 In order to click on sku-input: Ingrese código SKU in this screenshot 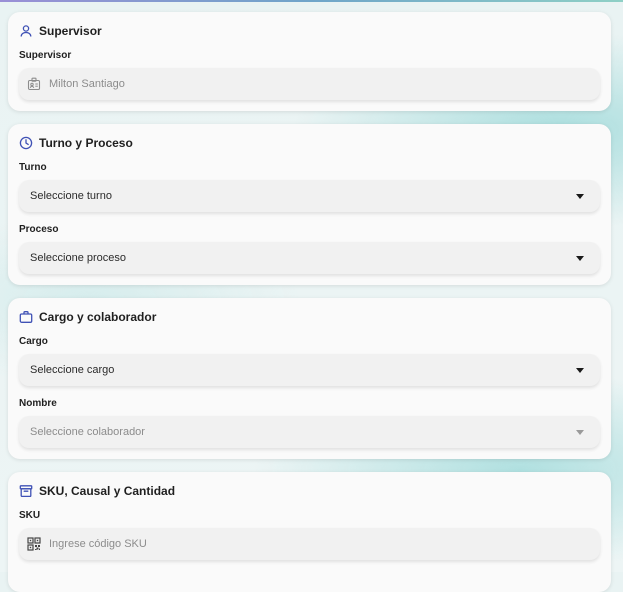, I will do `click(309, 544)`.